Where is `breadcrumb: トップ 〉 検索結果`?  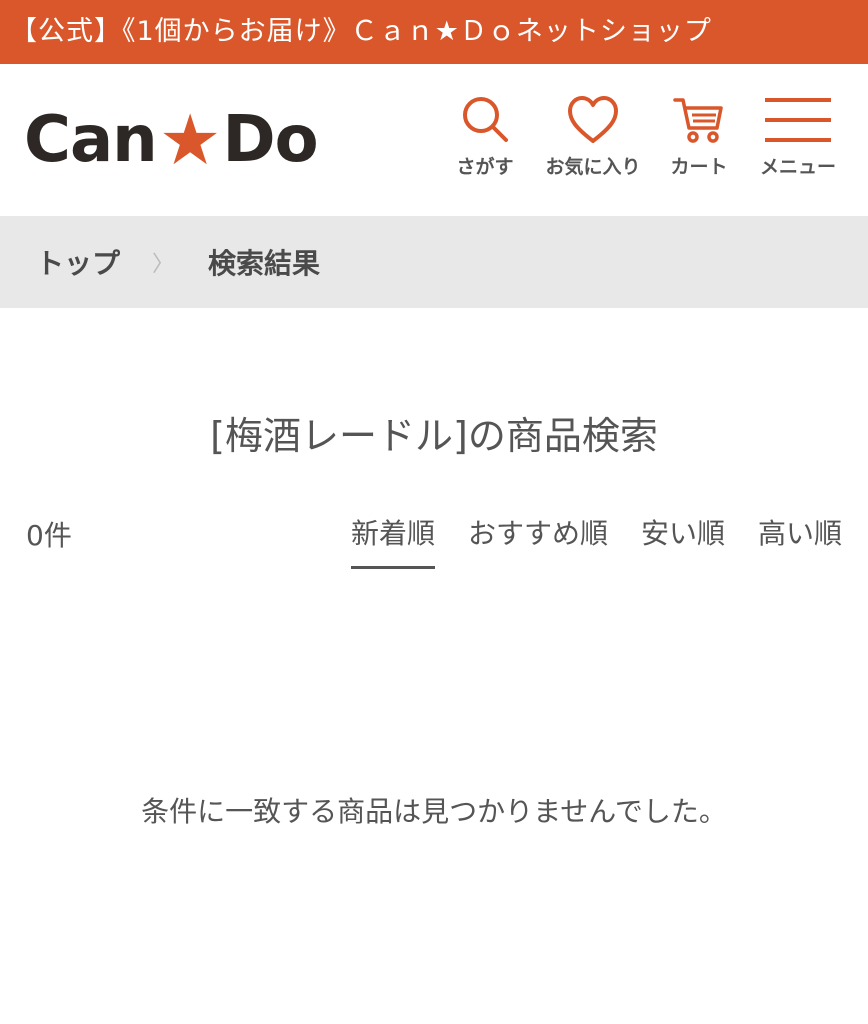 breadcrumb: トップ 〉 検索結果 is located at coordinates (434, 262).